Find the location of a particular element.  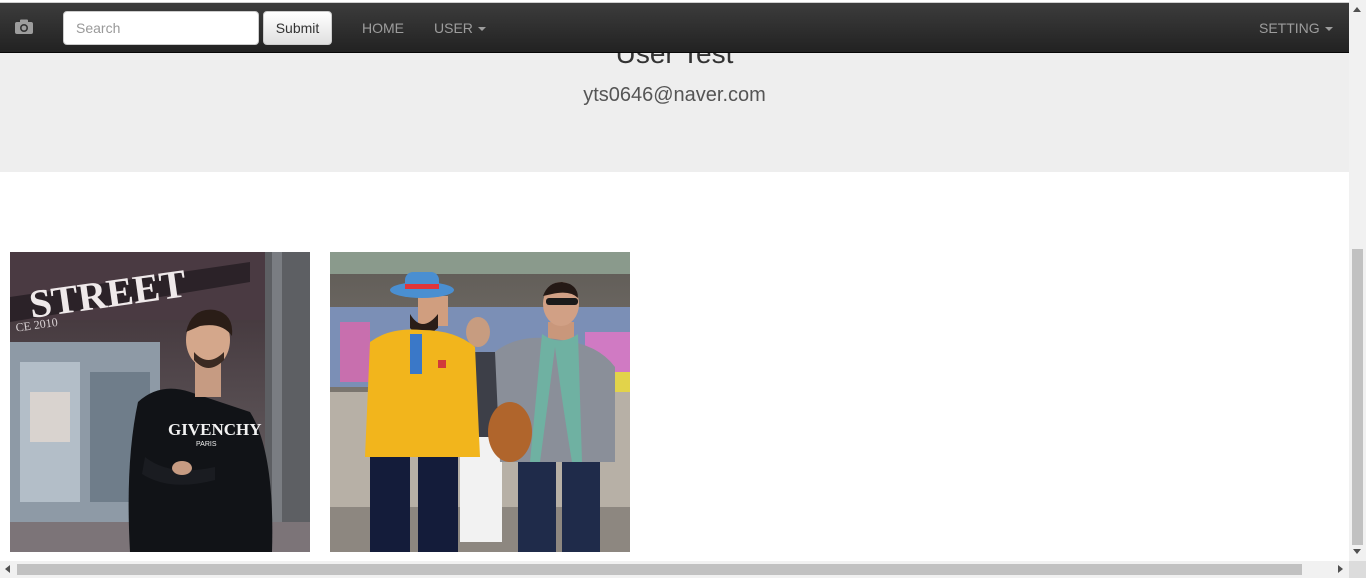

submit-button: Submit is located at coordinates (297, 28).